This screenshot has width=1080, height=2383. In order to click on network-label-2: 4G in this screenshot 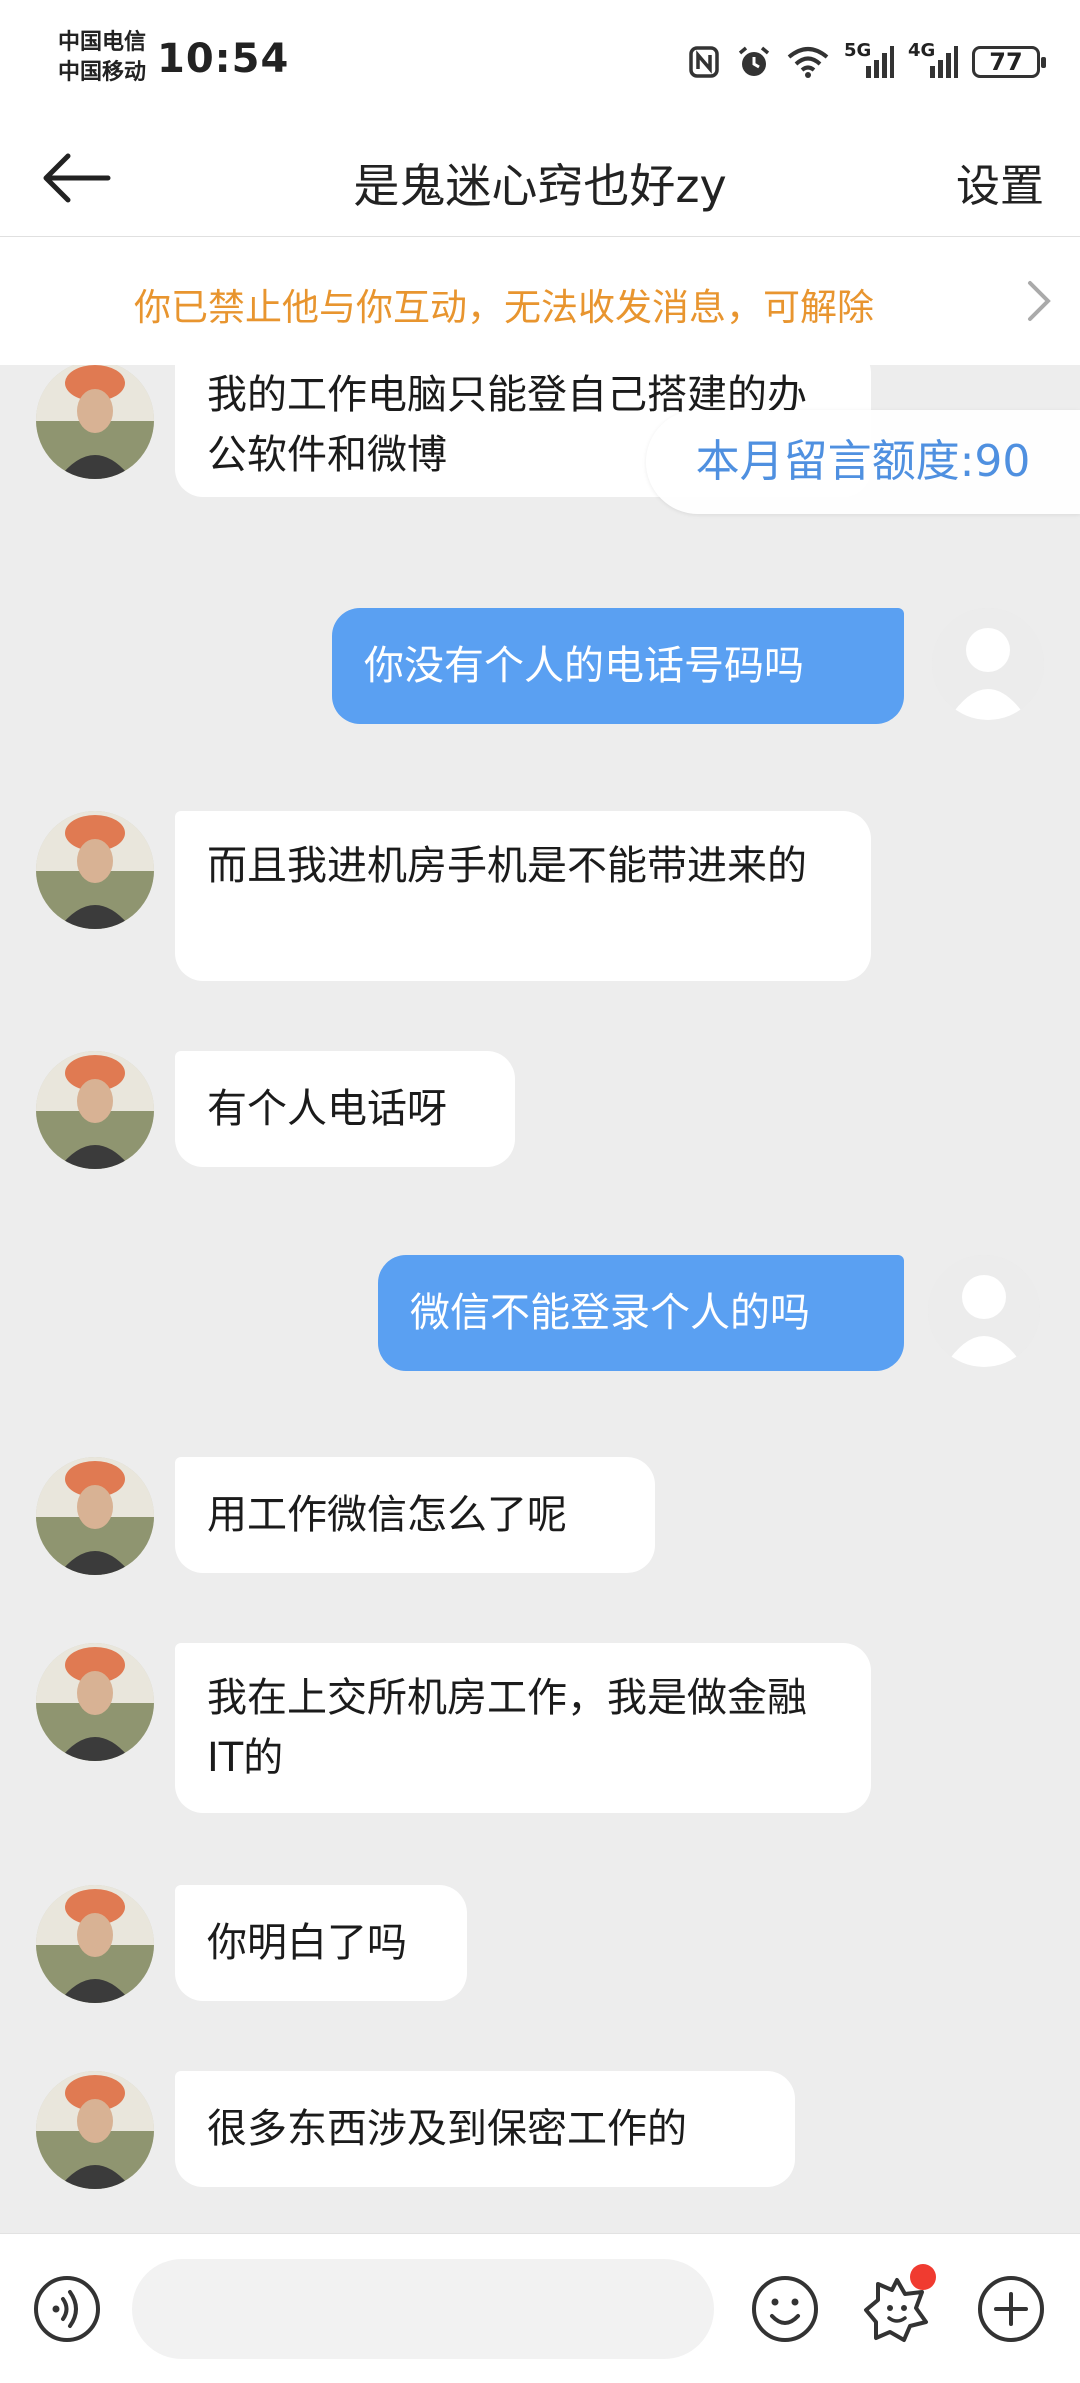, I will do `click(922, 50)`.